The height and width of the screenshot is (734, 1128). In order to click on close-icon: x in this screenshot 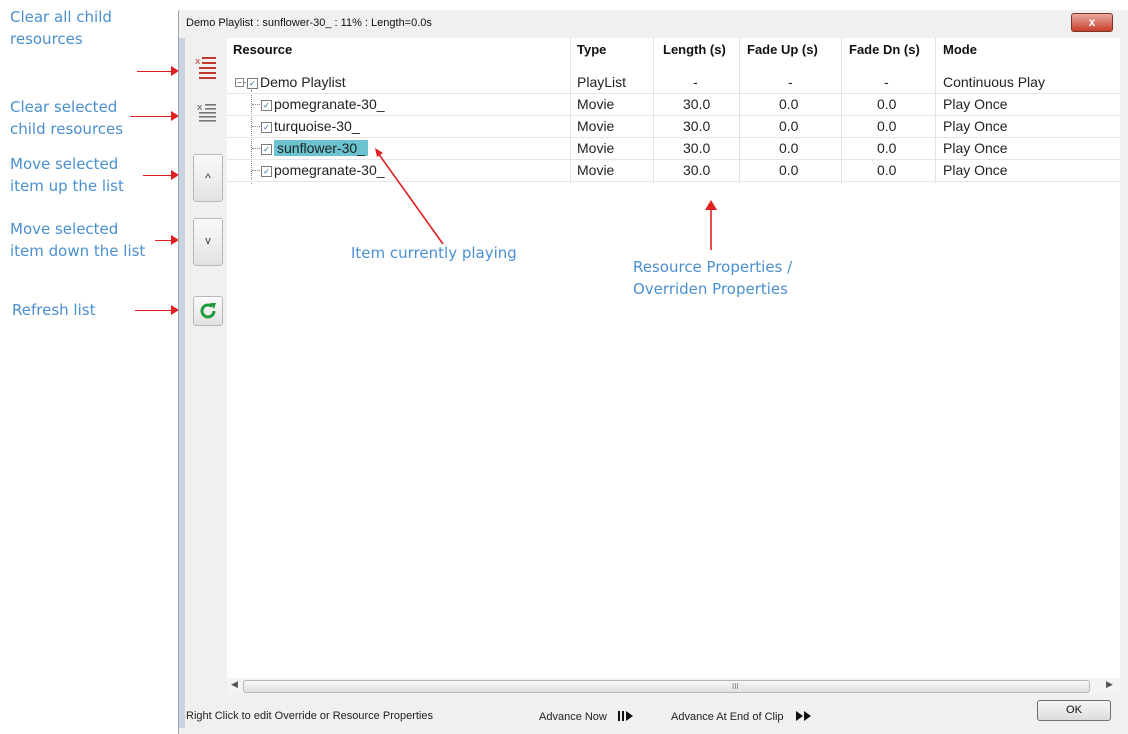, I will do `click(1092, 22)`.